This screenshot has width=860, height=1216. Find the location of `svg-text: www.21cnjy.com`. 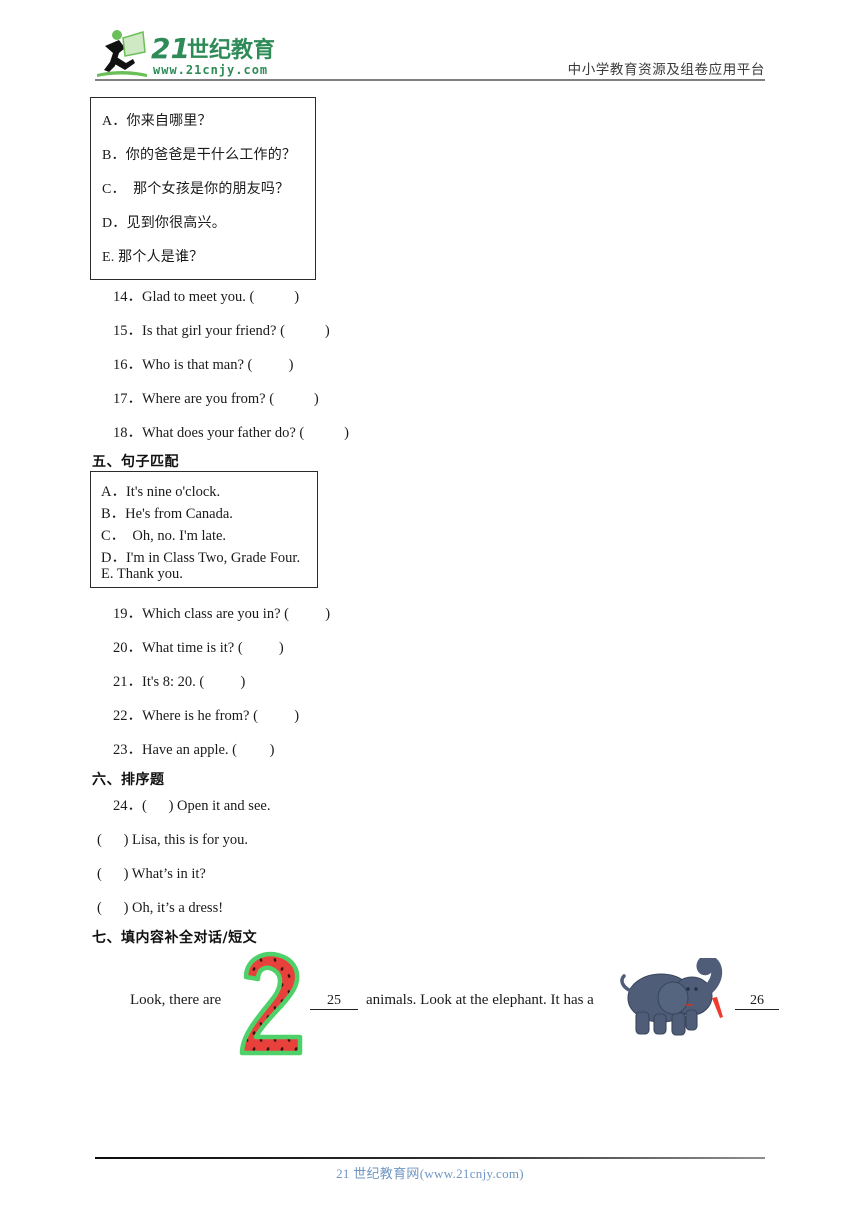

svg-text: www.21cnjy.com is located at coordinates (210, 70).